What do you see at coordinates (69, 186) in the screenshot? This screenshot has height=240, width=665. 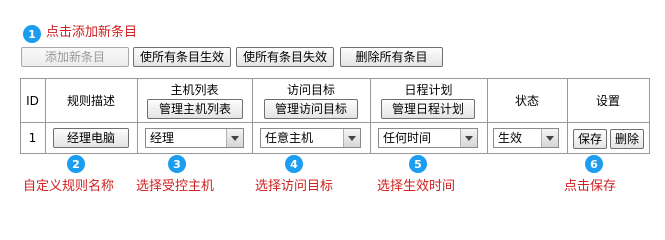 I see `rule-name-hint: 自定义规则名称` at bounding box center [69, 186].